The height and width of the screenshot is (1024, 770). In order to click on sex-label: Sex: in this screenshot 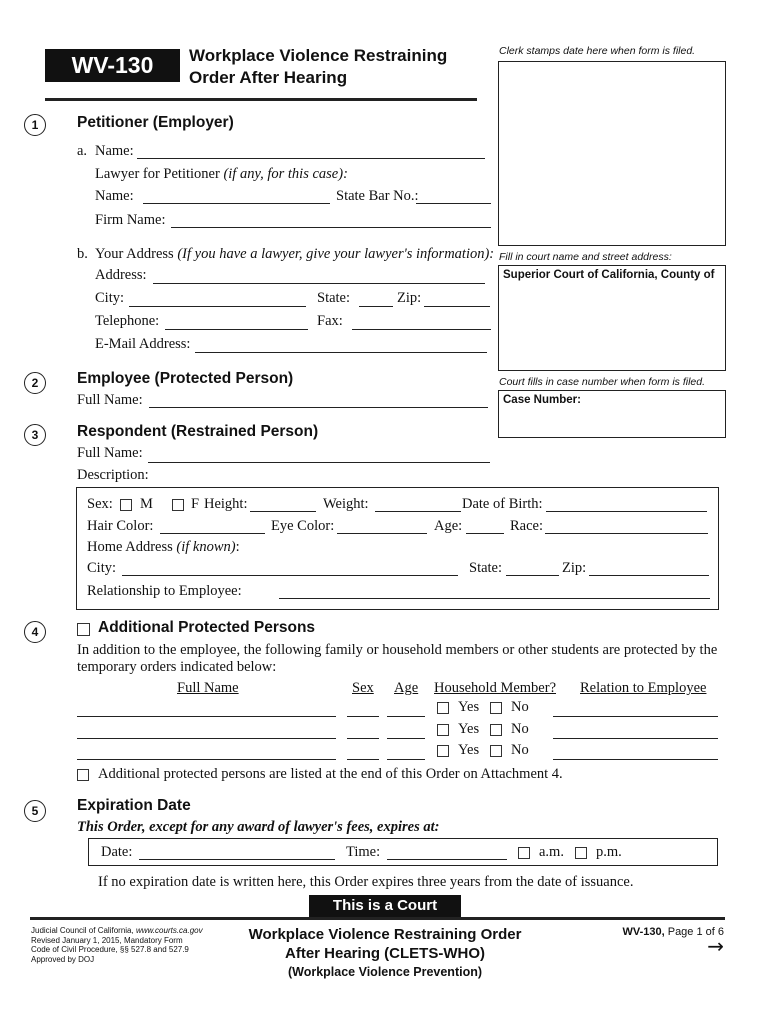, I will do `click(100, 504)`.